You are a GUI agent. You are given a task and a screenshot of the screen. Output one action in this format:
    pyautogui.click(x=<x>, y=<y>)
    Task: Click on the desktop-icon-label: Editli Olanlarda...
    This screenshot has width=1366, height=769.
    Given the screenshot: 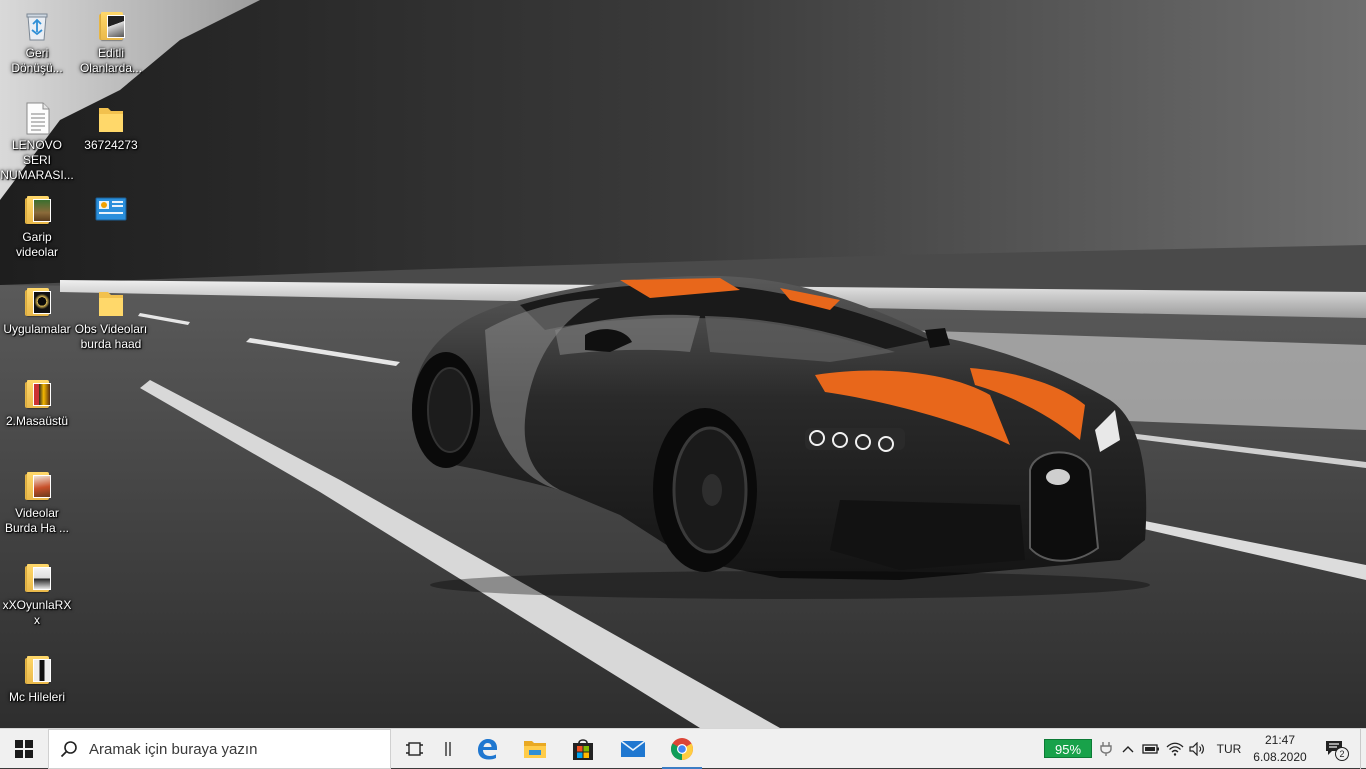 What is the action you would take?
    pyautogui.click(x=111, y=60)
    